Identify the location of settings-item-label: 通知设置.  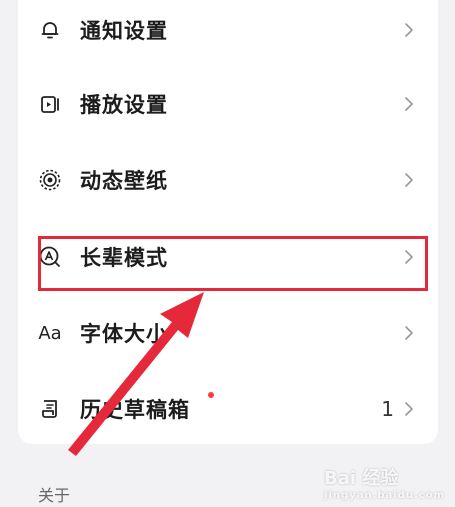
(124, 31).